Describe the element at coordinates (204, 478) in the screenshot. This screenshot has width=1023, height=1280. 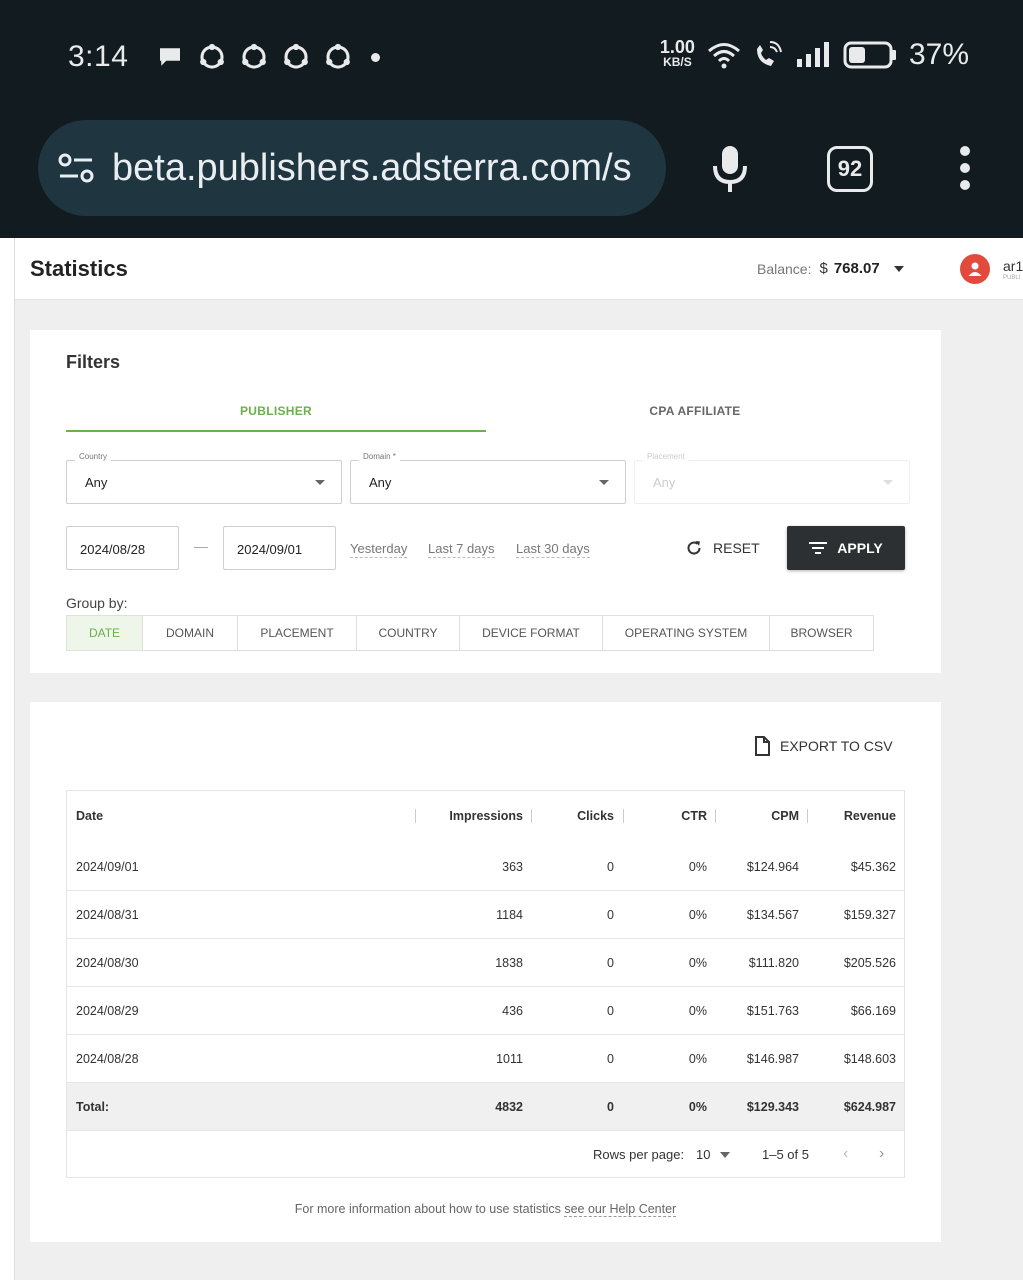
I see `country-select: Country Any` at that location.